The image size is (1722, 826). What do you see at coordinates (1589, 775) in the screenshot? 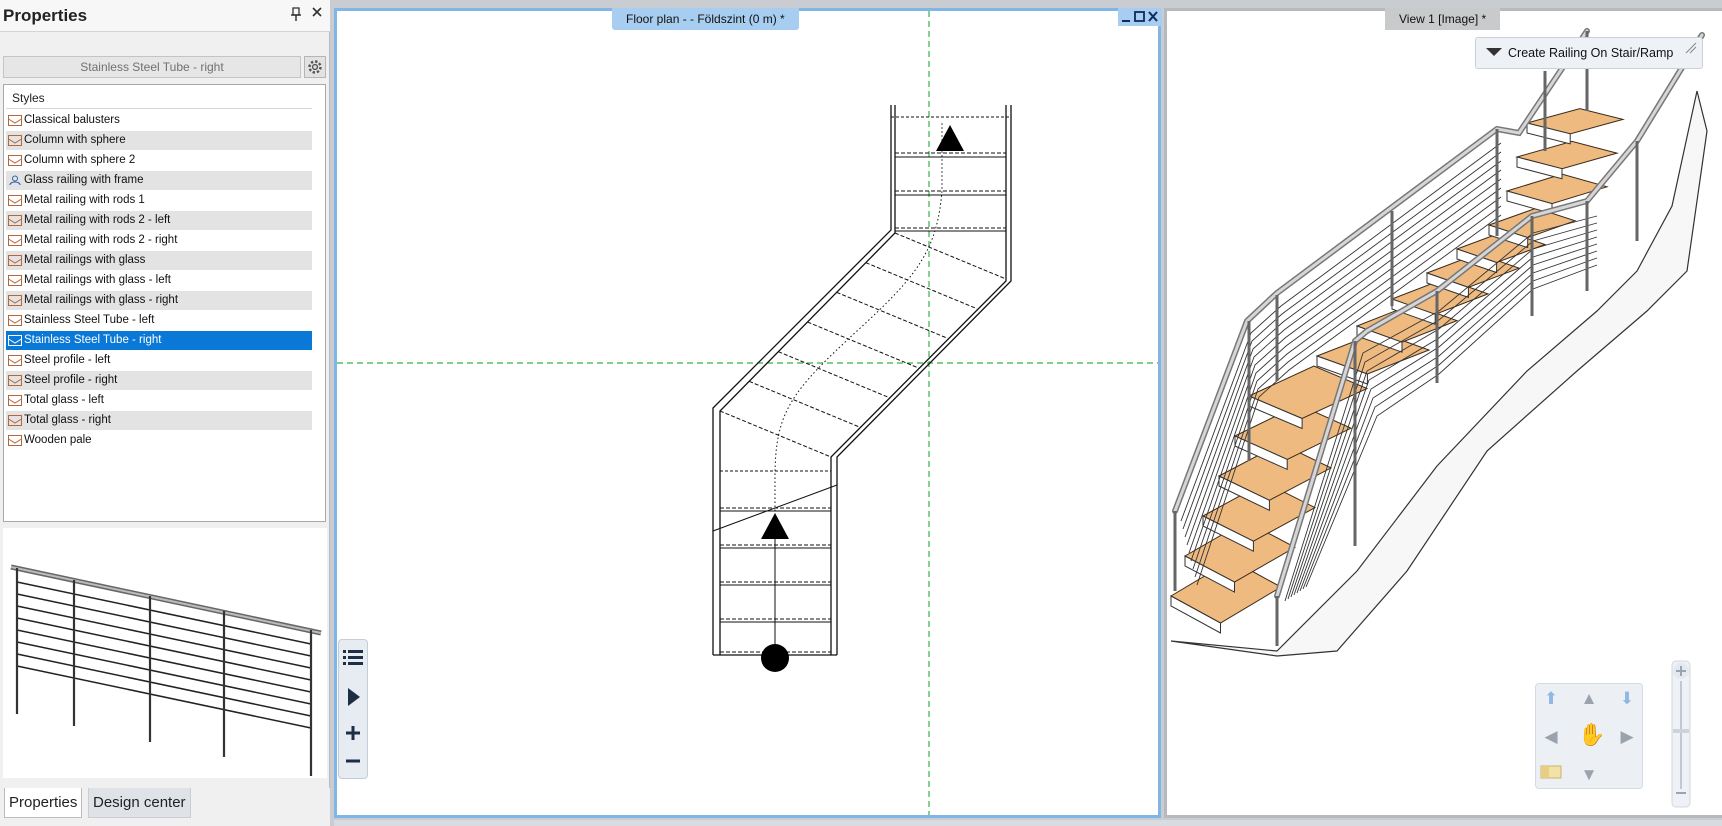
I see `arrow-down-icon: ▼` at bounding box center [1589, 775].